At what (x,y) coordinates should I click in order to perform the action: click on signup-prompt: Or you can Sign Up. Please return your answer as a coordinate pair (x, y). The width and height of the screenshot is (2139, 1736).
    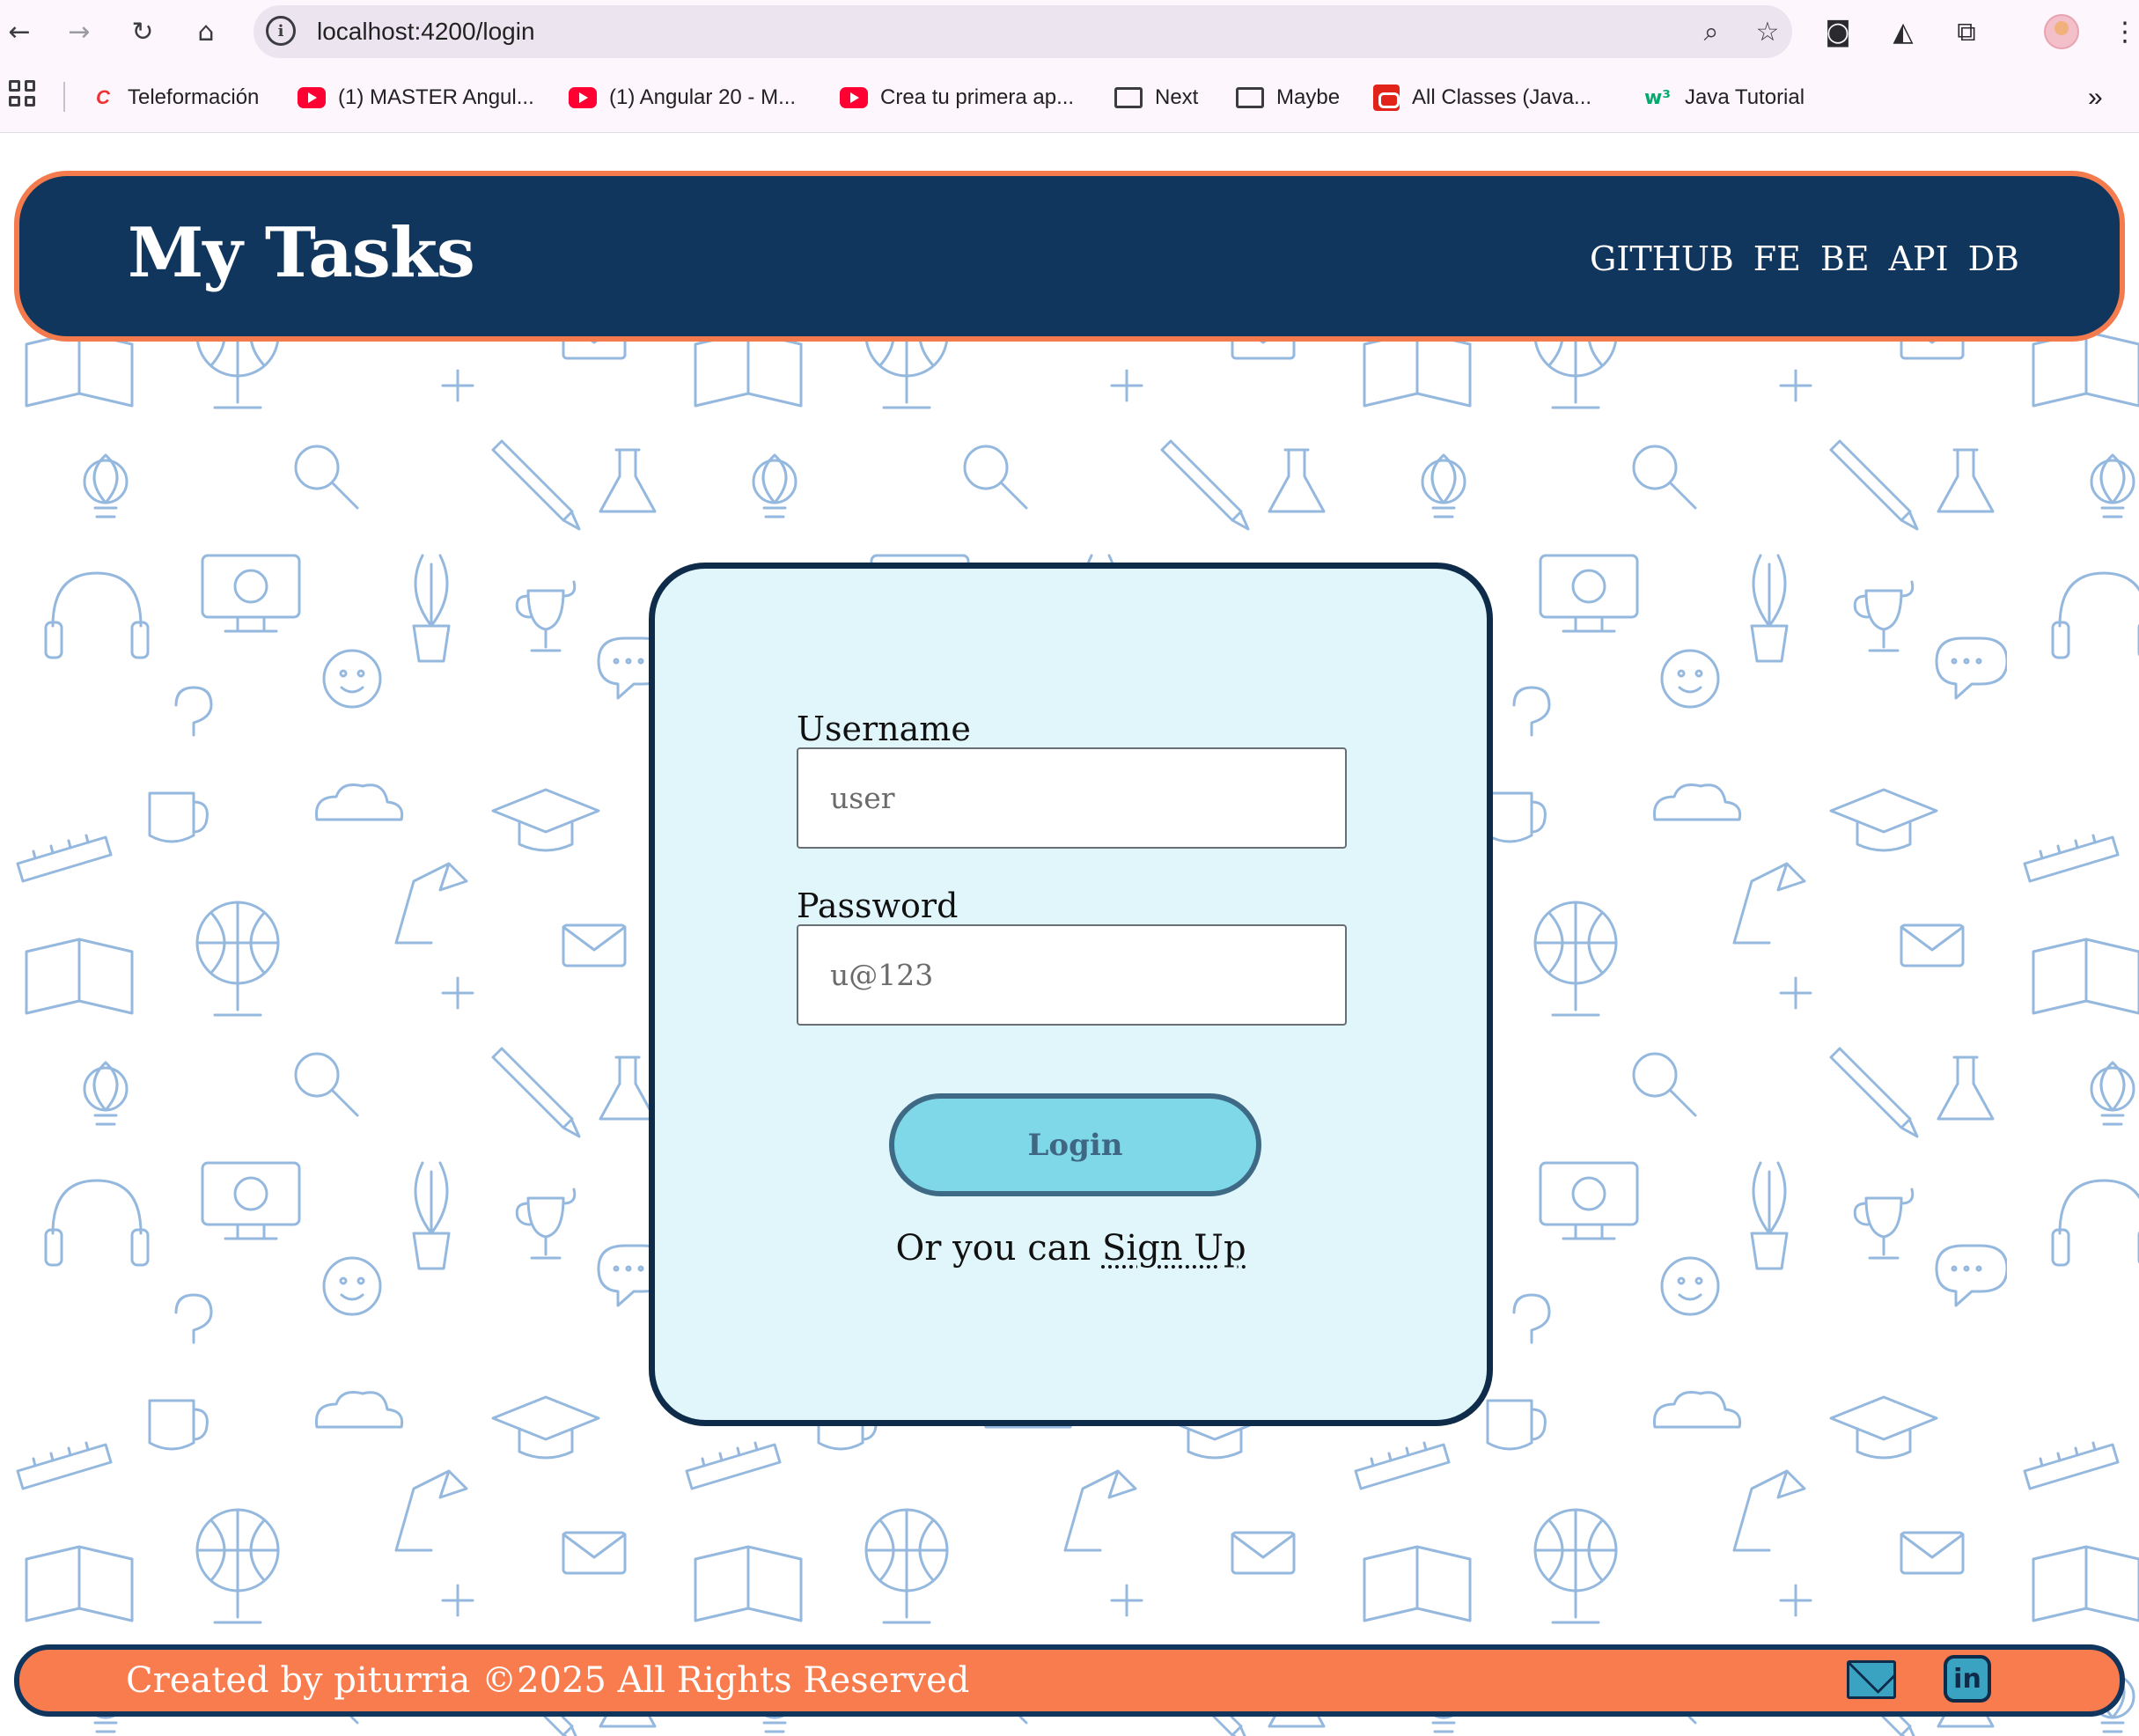
    Looking at the image, I should click on (1071, 1248).